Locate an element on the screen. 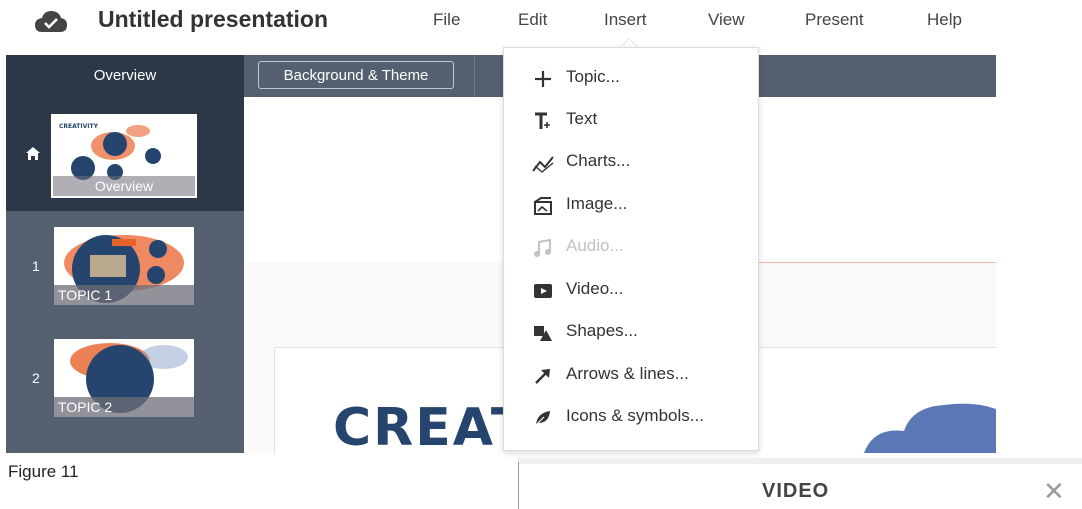  menu-edit: Edit is located at coordinates (532, 20).